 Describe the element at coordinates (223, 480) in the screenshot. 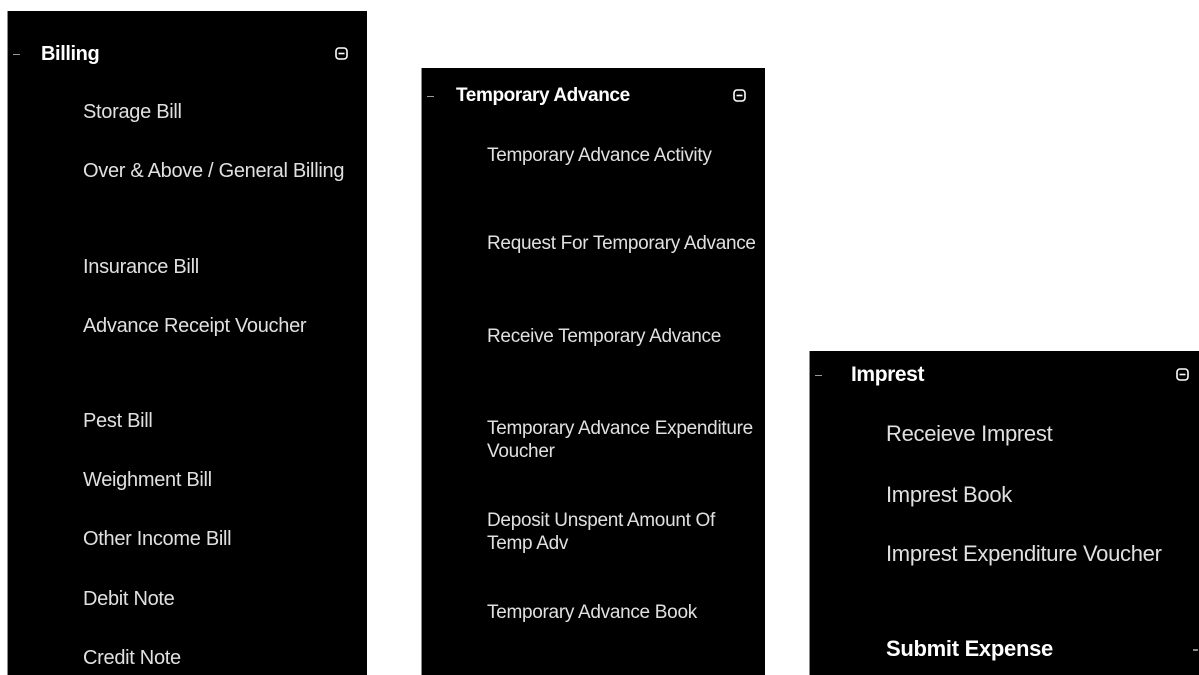

I see `menu-item-weighment-bill: Weighment Bill` at that location.